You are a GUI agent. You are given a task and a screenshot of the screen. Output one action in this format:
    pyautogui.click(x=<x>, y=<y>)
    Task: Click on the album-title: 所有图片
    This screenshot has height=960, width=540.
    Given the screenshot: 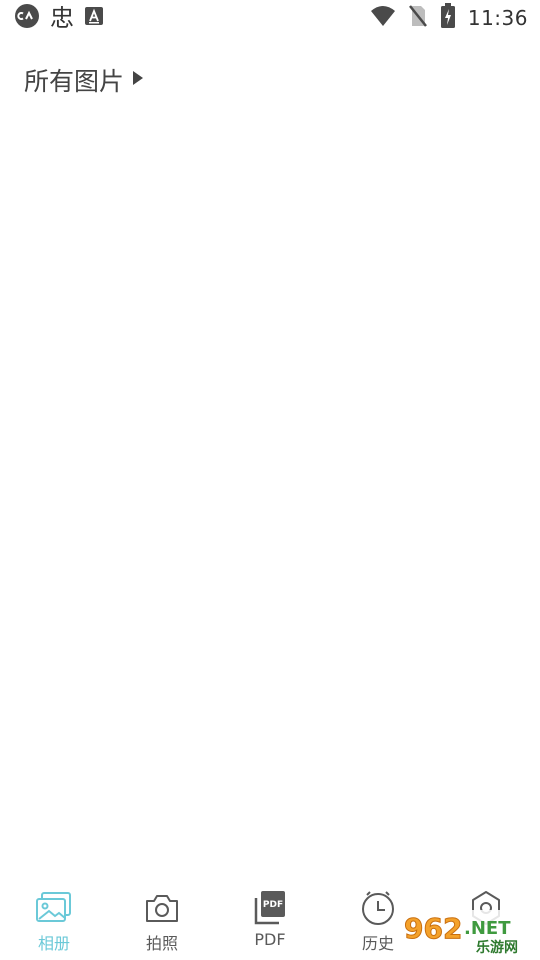 What is the action you would take?
    pyautogui.click(x=74, y=81)
    